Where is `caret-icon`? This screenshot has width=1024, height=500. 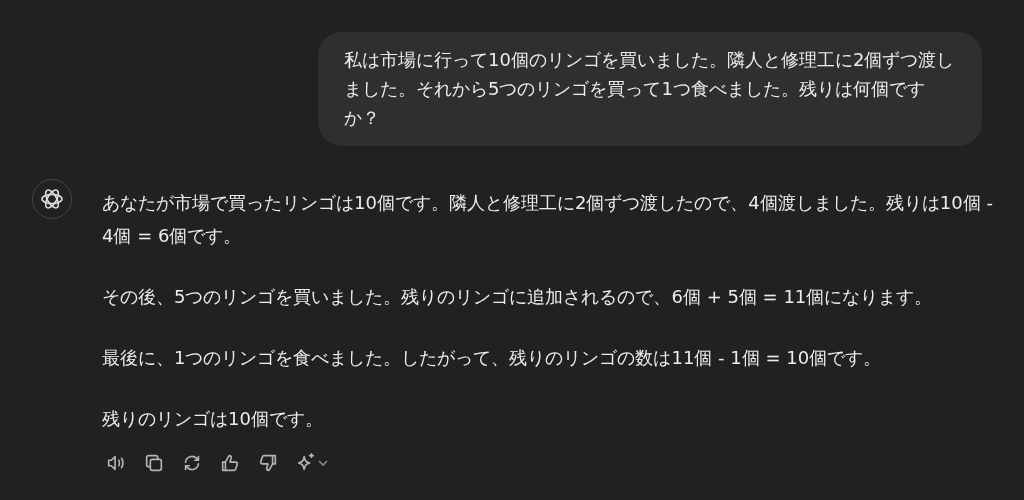
caret-icon is located at coordinates (323, 463).